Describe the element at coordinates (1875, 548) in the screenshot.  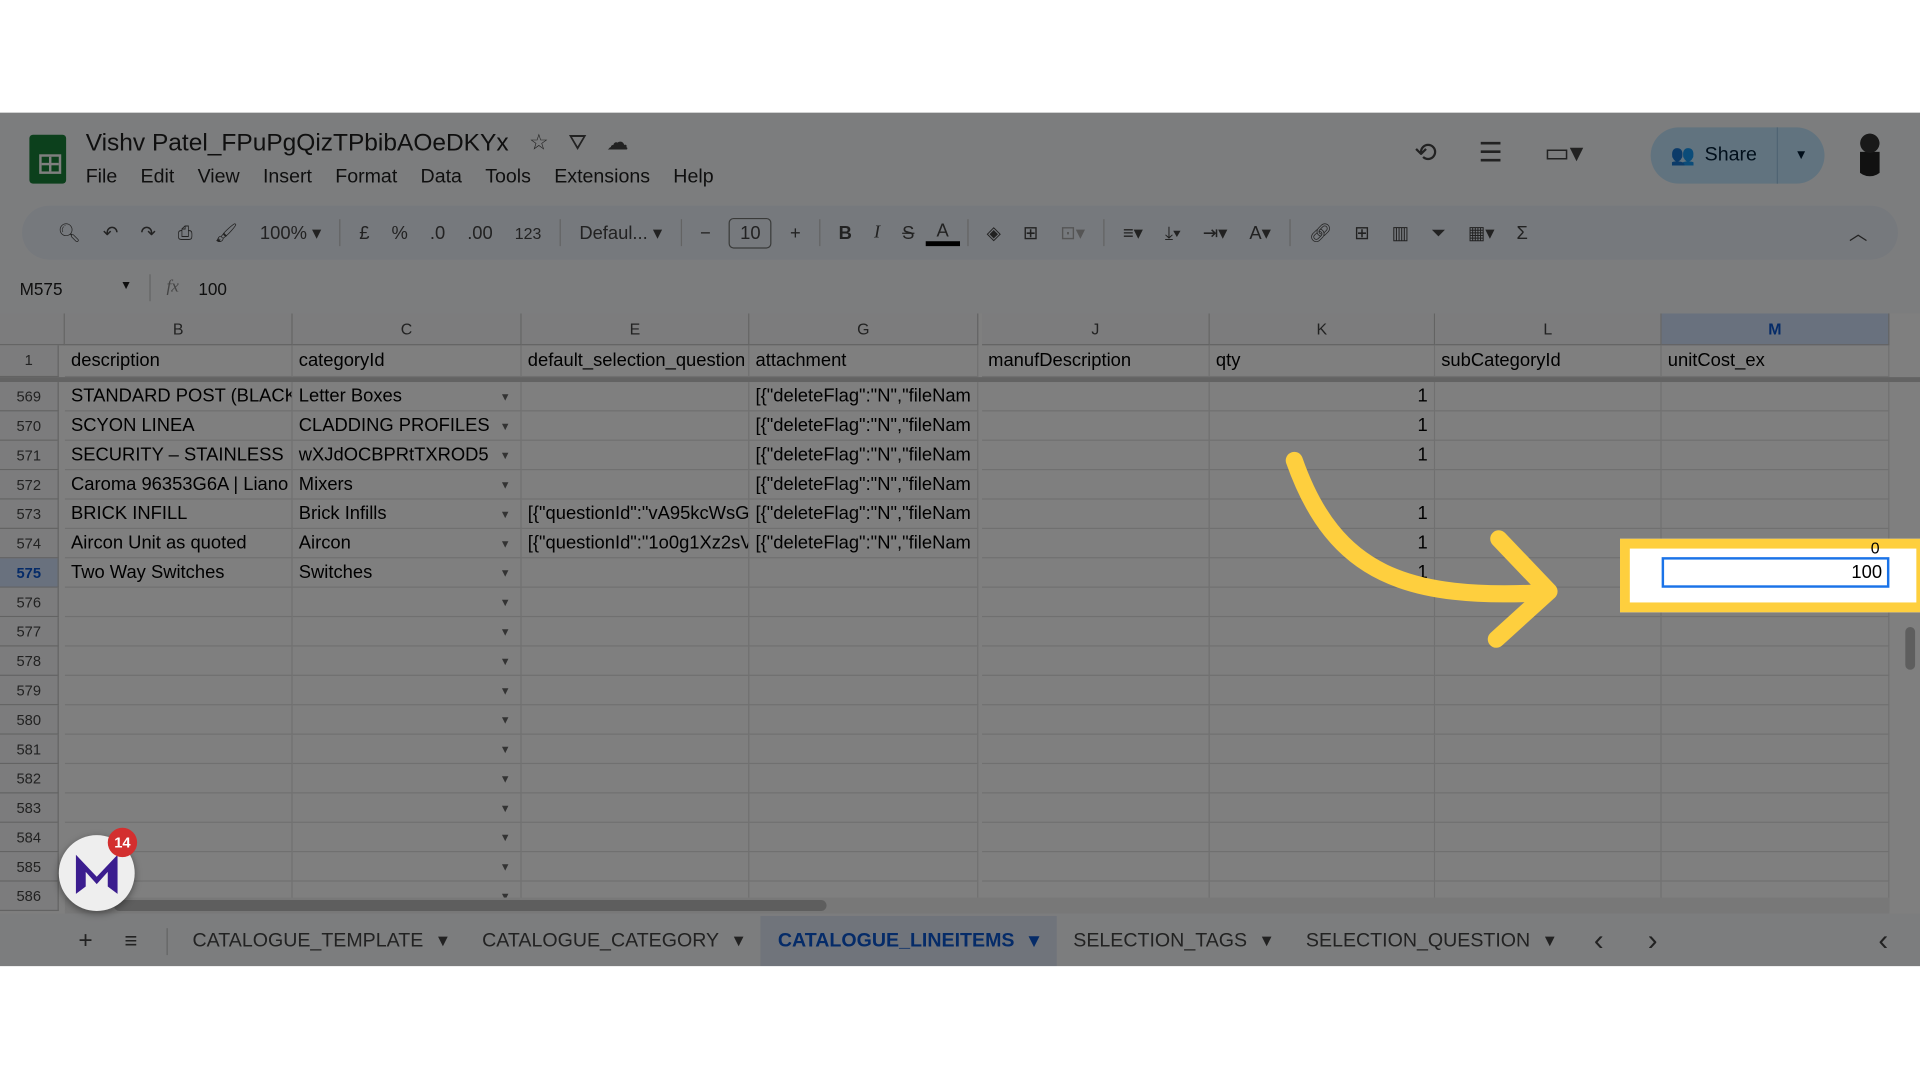
I see `cell-m574-value: 0` at that location.